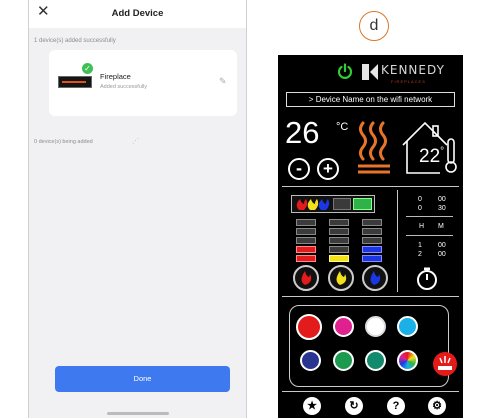 This screenshot has height=418, width=501. What do you see at coordinates (362, 204) in the screenshot?
I see `intensity-segment-active` at bounding box center [362, 204].